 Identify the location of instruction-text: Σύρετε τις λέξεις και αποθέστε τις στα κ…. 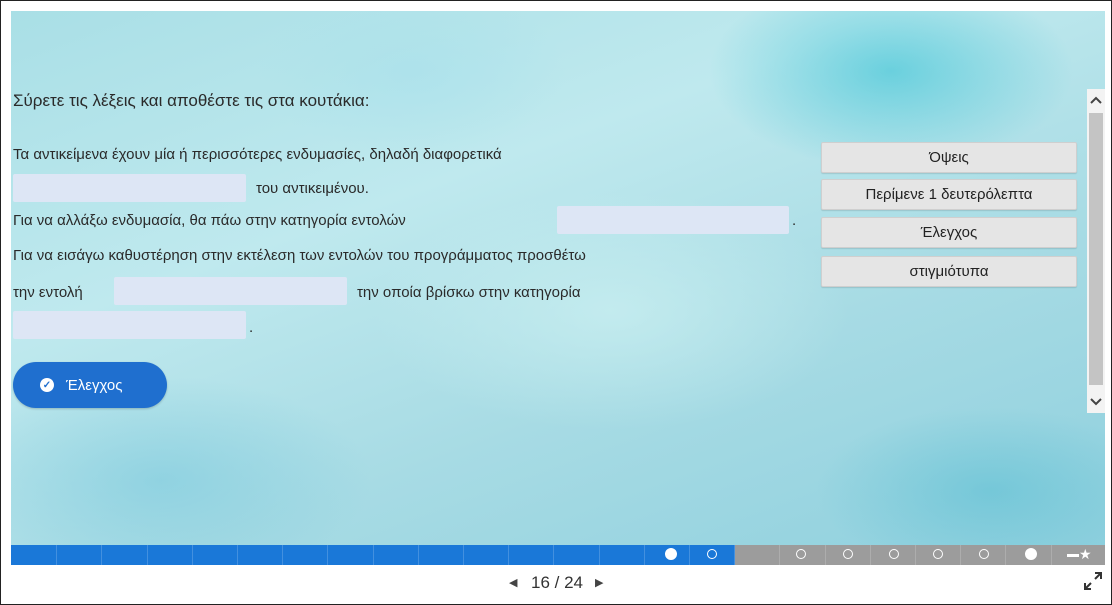
(191, 100).